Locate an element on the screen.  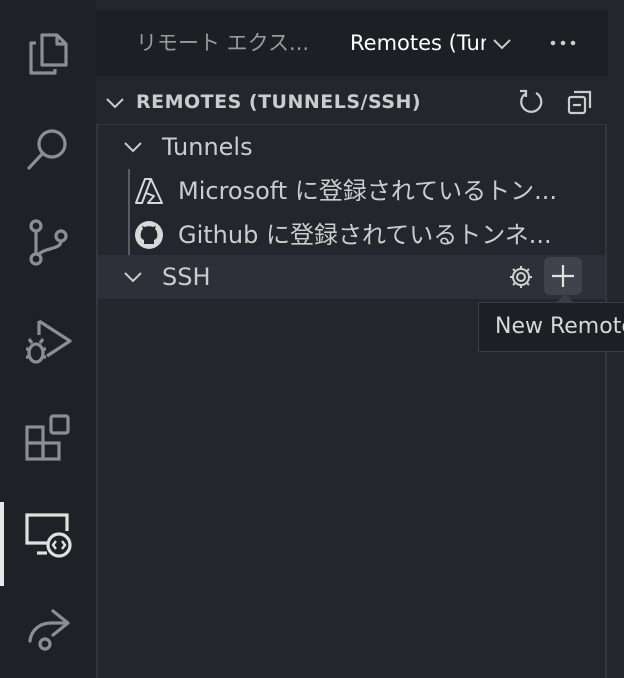
plus-icon is located at coordinates (563, 276).